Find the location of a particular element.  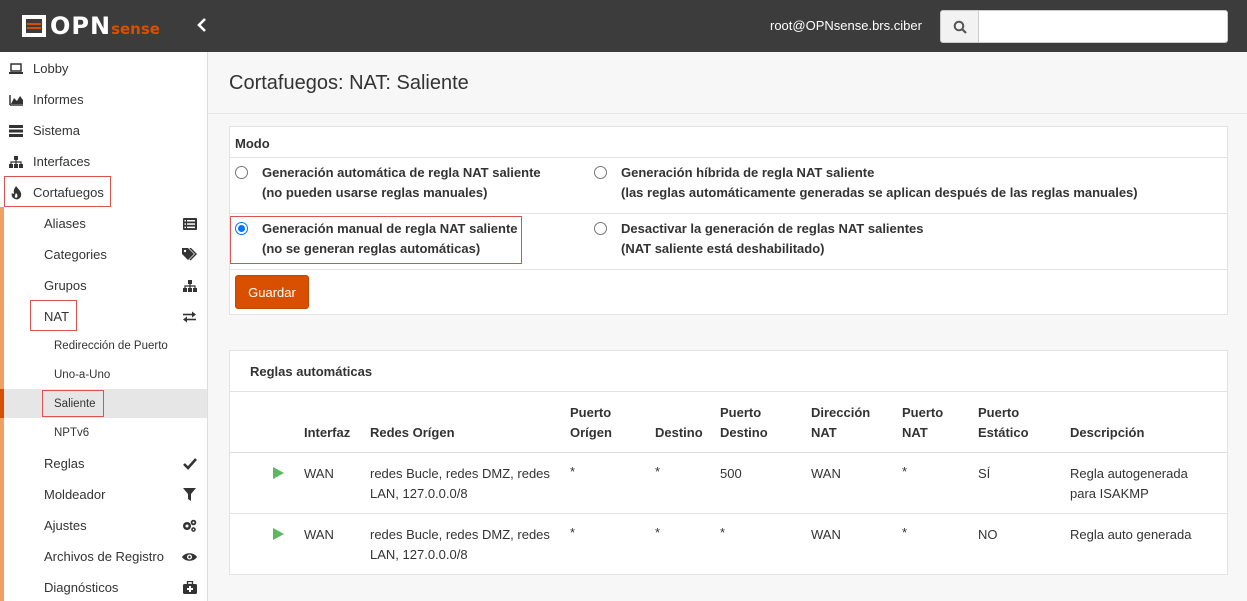

sidebar-item-interfaces: Interfaces is located at coordinates (103, 161).